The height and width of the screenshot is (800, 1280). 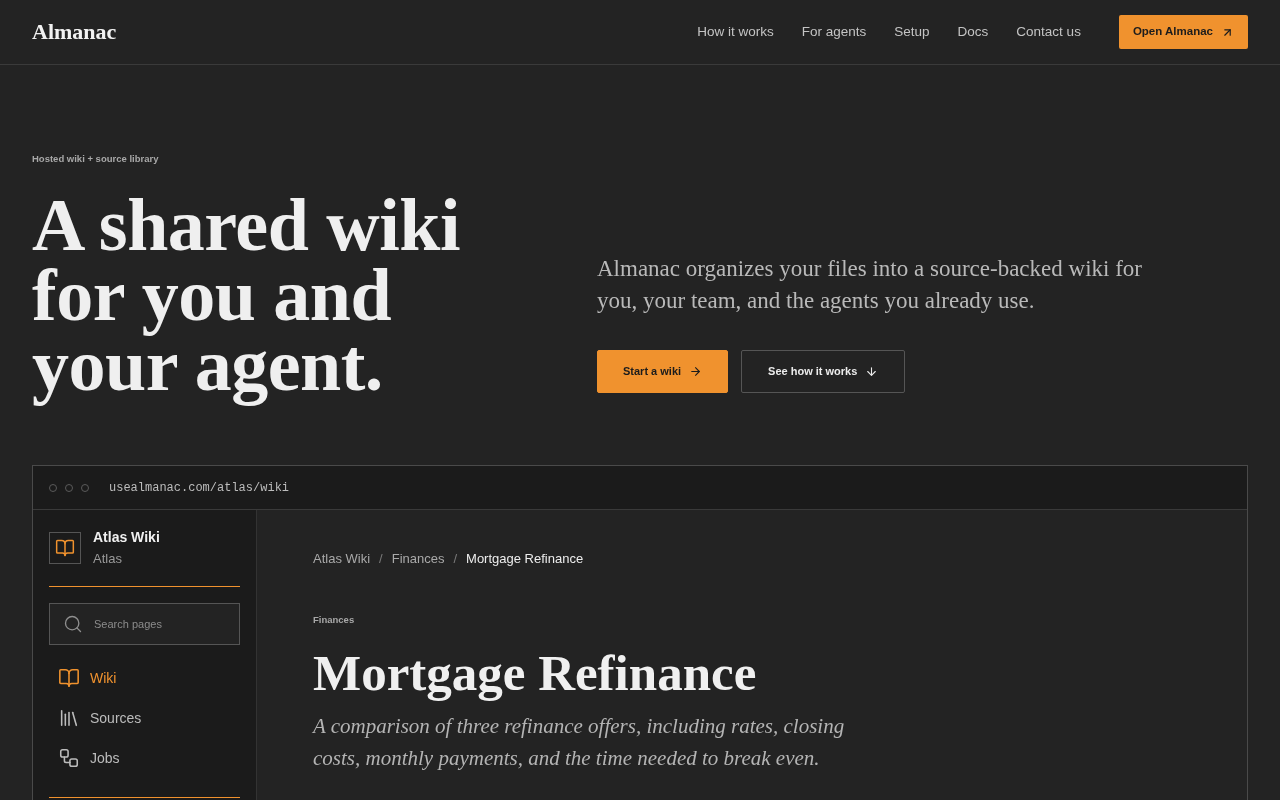 I want to click on nav-link: Docs, so click(x=973, y=32).